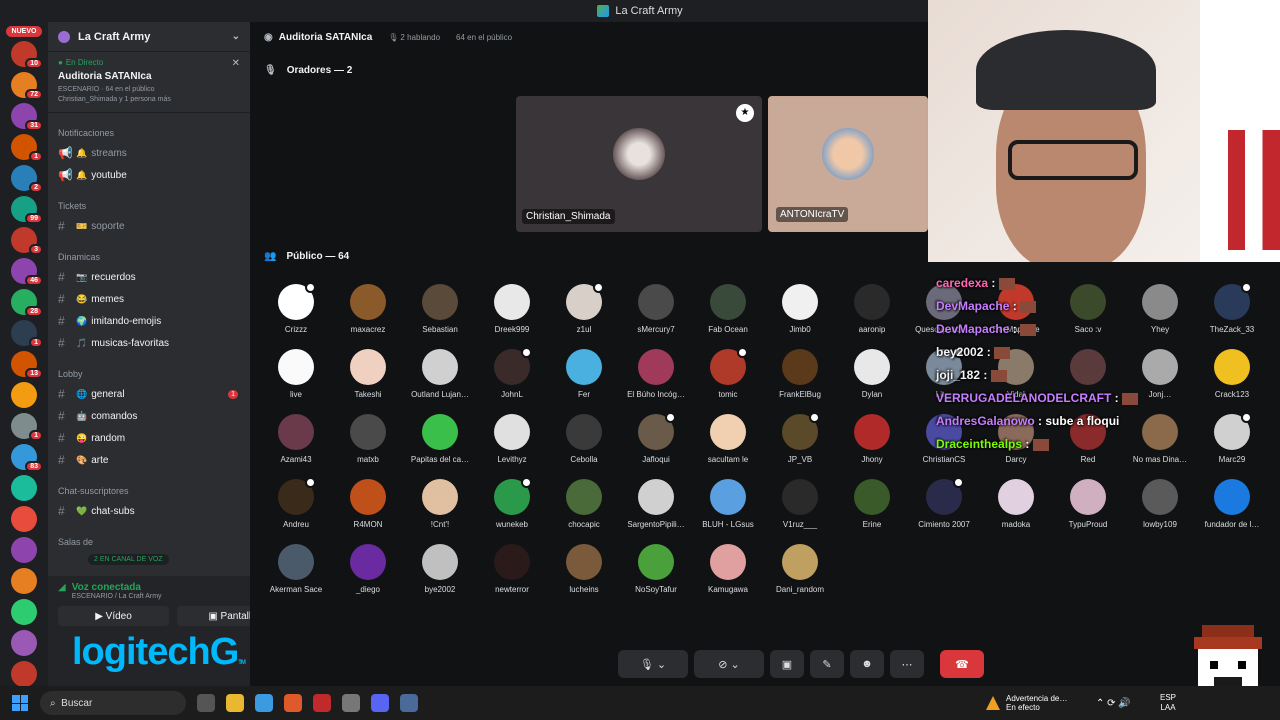 The image size is (1280, 720). What do you see at coordinates (1232, 308) in the screenshot?
I see `audience-member: TheZack_33` at bounding box center [1232, 308].